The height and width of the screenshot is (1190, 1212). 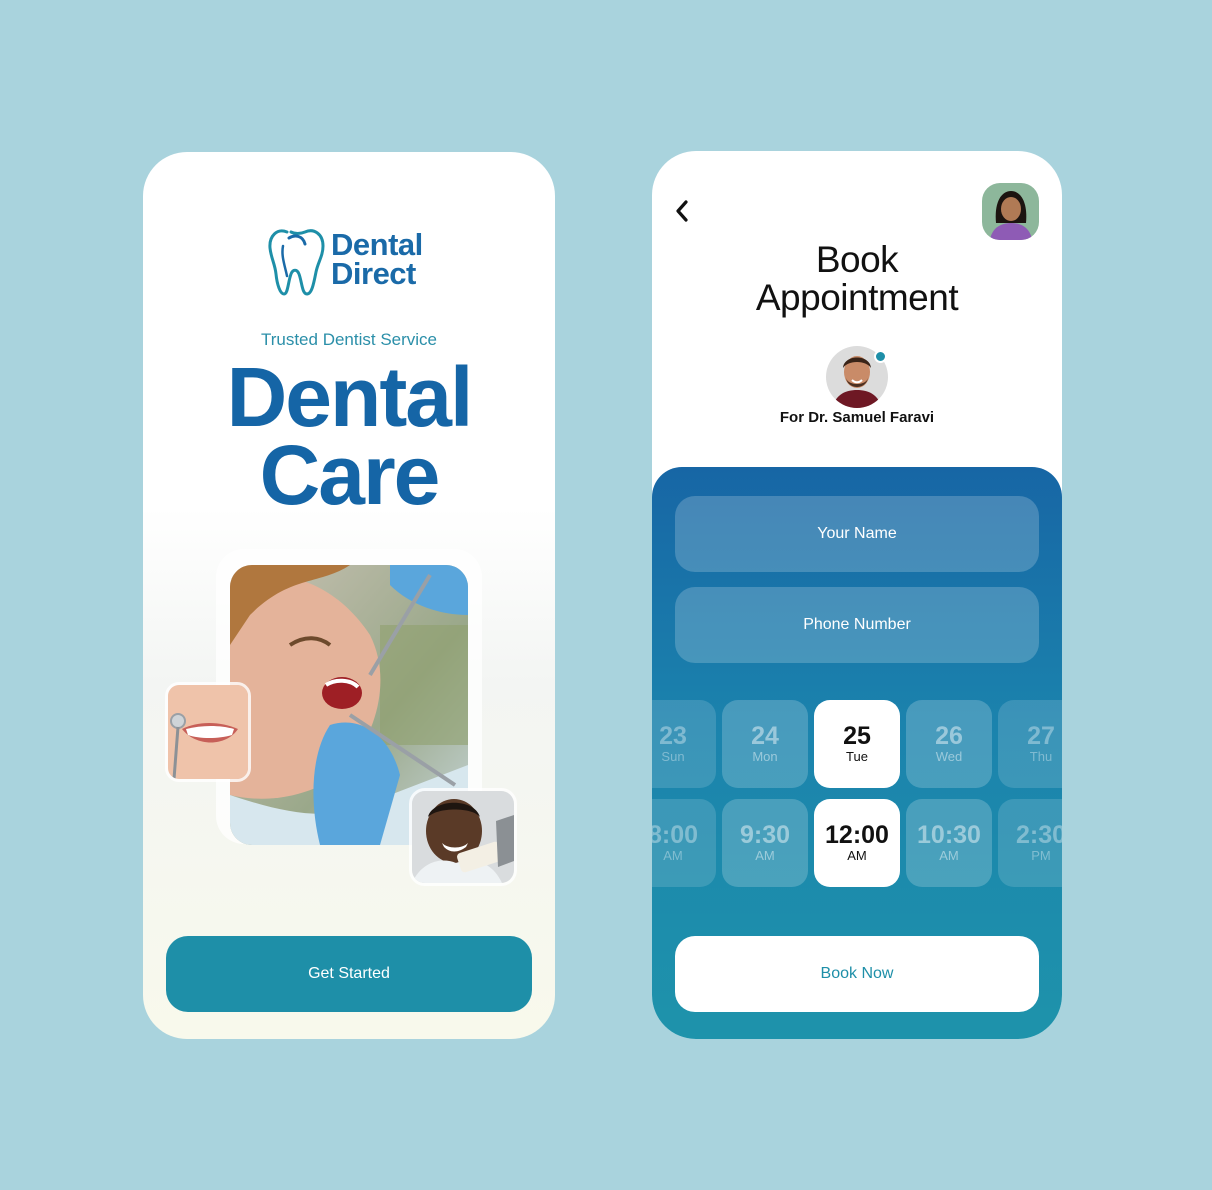 What do you see at coordinates (675, 835) in the screenshot?
I see `time-value: 8:00` at bounding box center [675, 835].